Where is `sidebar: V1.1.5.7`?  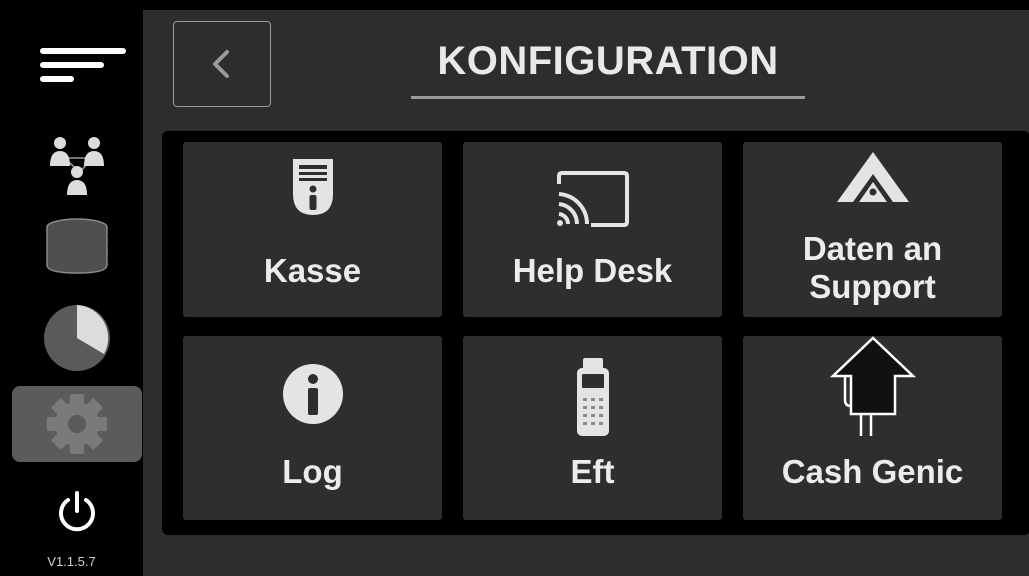
sidebar: V1.1.5.7 is located at coordinates (71, 288).